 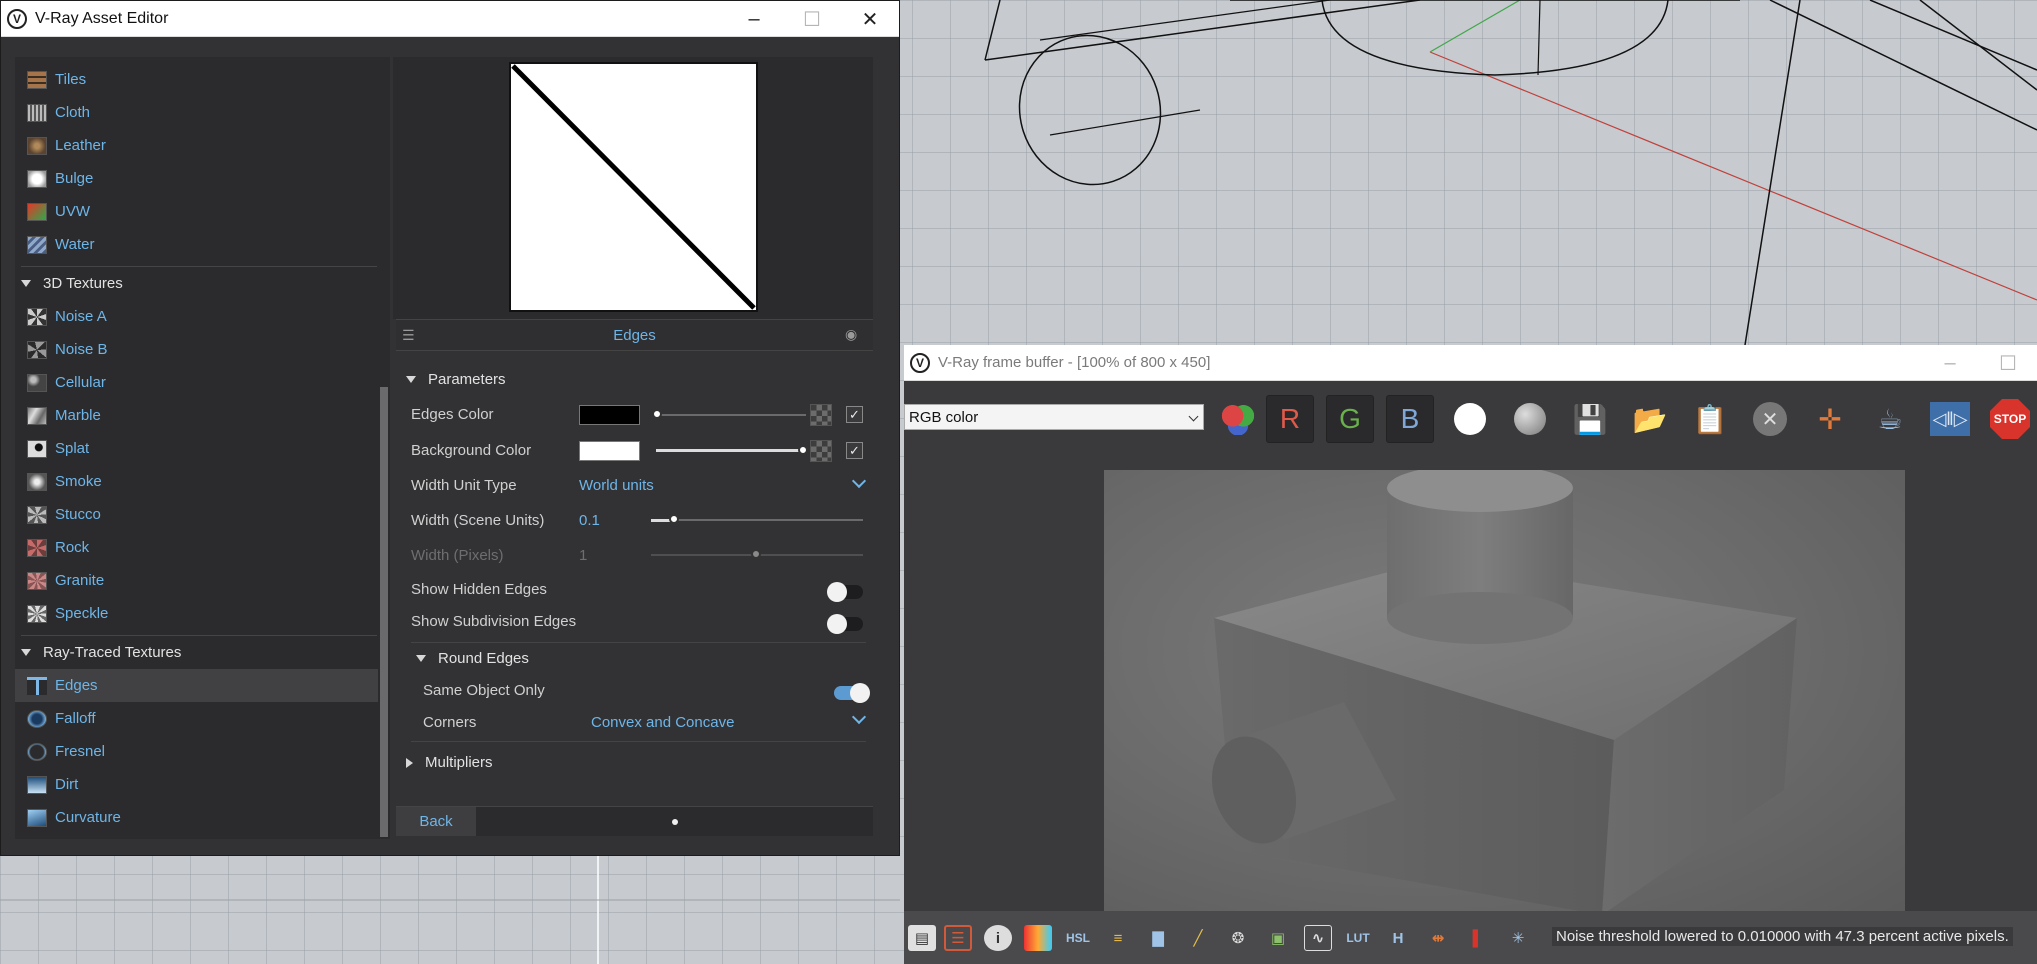 I want to click on green-channel-button: G, so click(x=1350, y=419).